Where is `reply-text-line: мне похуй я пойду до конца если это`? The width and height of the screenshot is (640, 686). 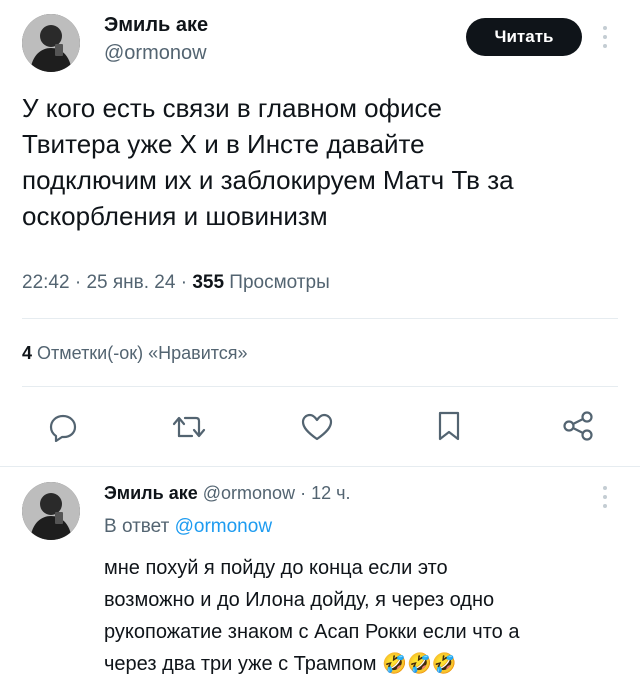
reply-text-line: мне похуй я пойду до конца если это is located at coordinates (276, 568).